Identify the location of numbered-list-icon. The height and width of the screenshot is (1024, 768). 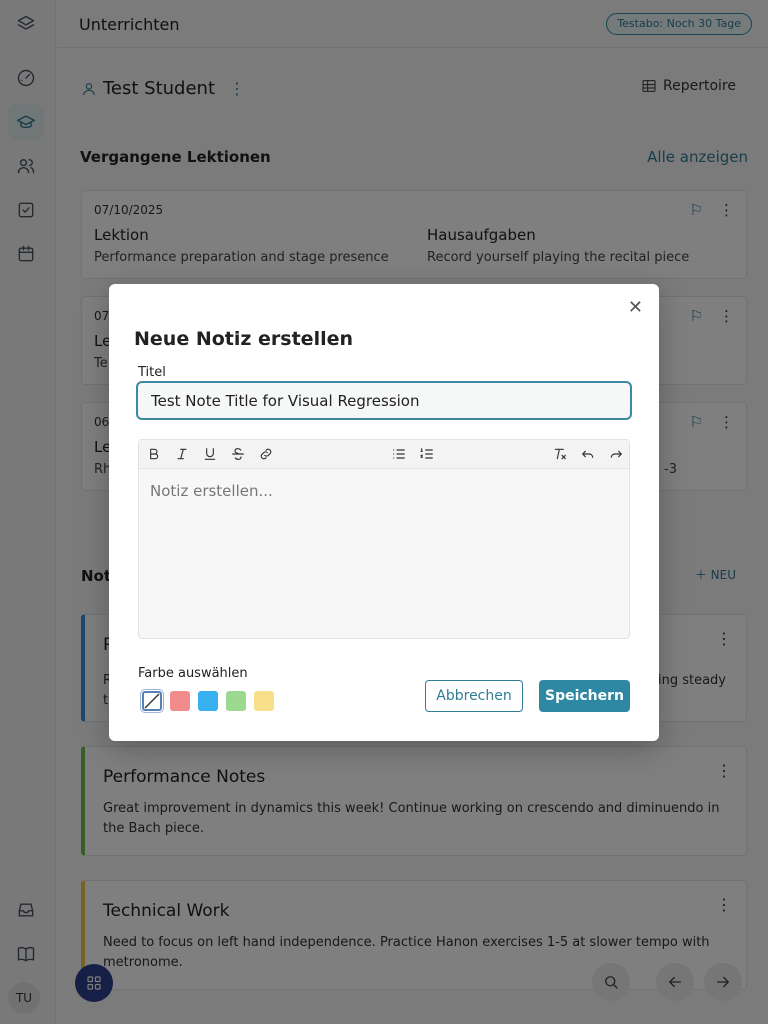
(427, 454).